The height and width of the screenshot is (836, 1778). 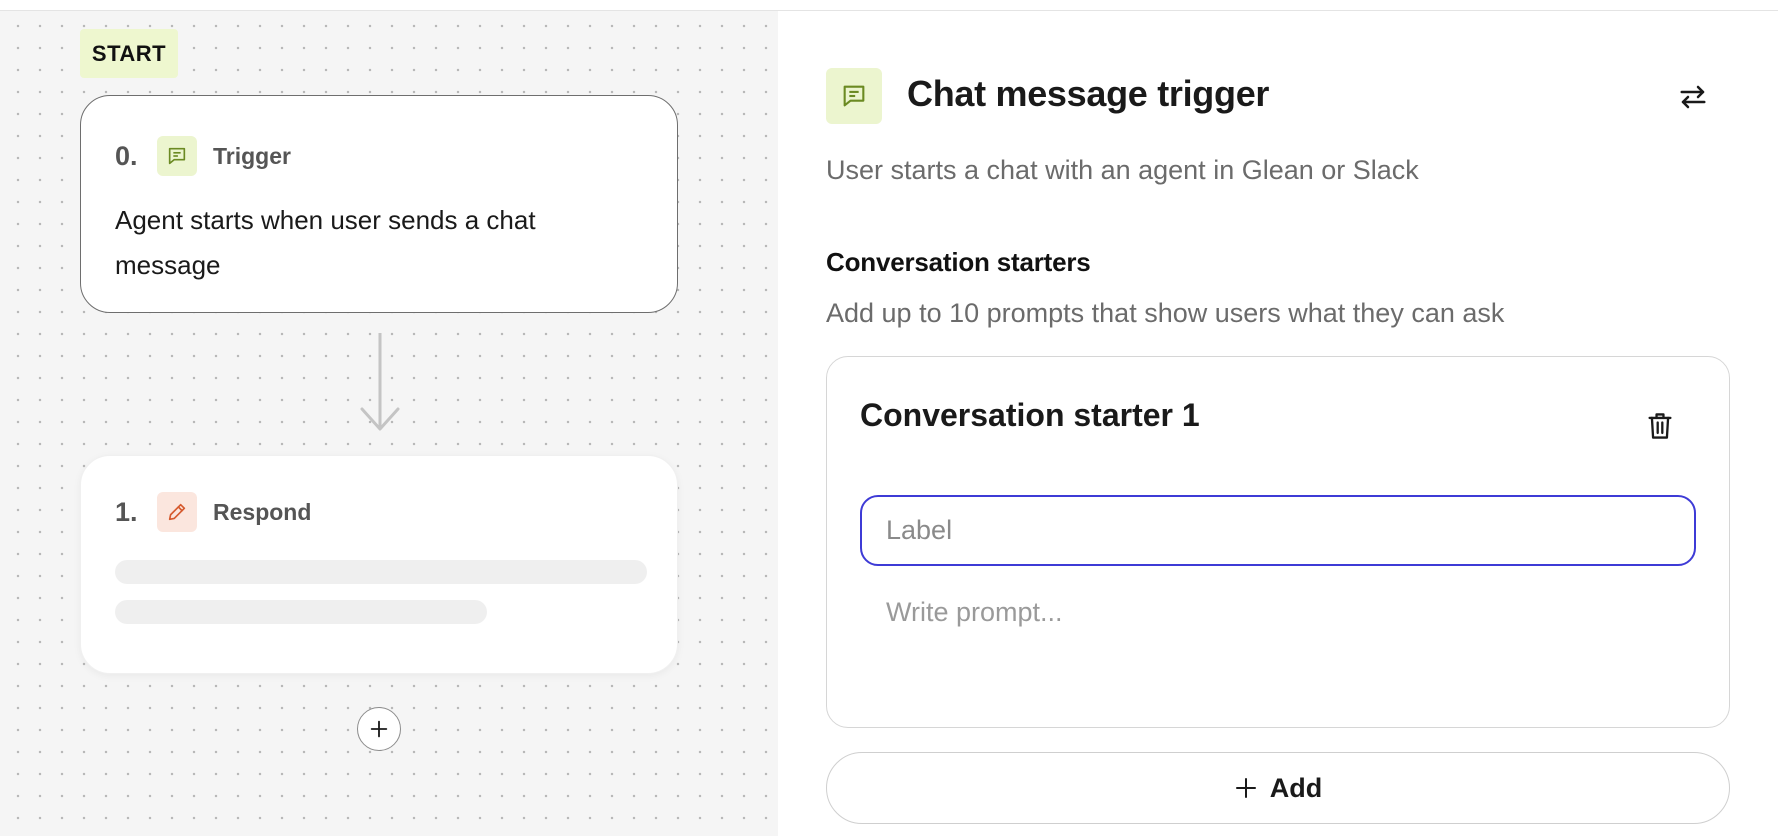 What do you see at coordinates (129, 53) in the screenshot?
I see `start-badge: START` at bounding box center [129, 53].